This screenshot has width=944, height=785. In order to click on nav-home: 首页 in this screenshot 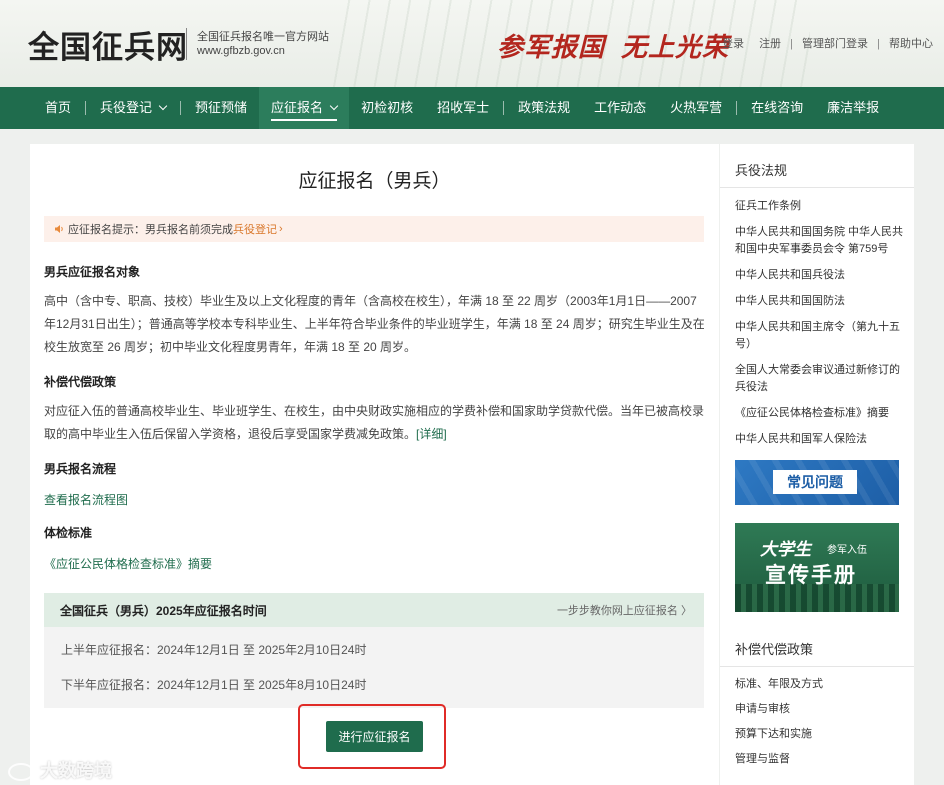, I will do `click(58, 108)`.